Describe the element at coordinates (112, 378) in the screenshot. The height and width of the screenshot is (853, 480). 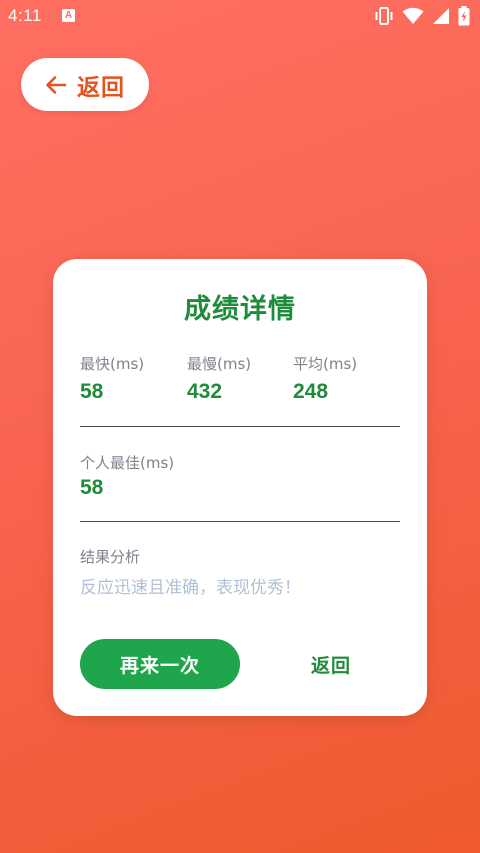
I see `stat-fastest: 最快(ms) 58` at that location.